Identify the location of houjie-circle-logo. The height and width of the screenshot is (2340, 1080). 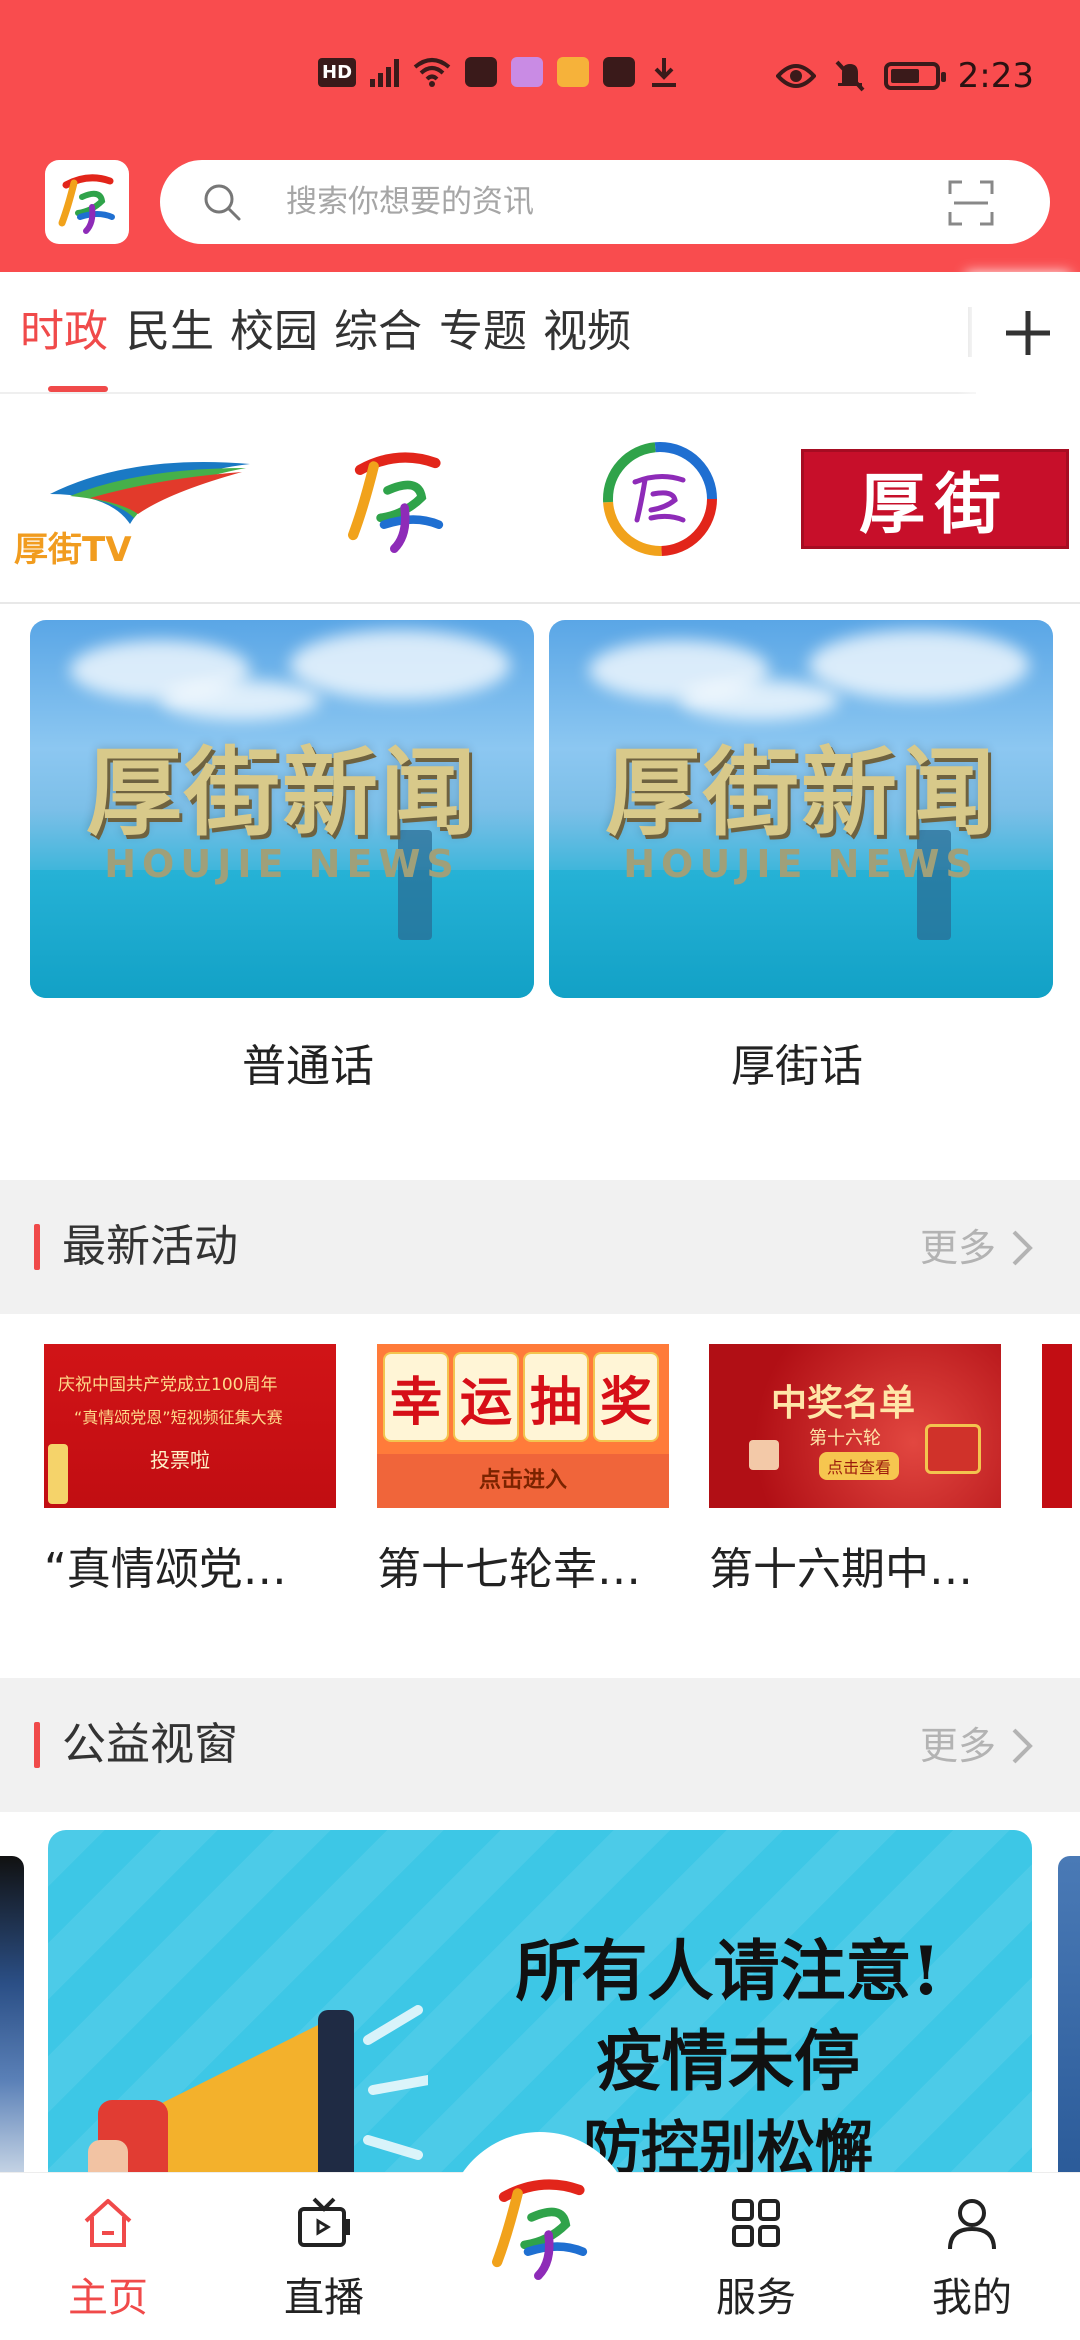
(660, 499).